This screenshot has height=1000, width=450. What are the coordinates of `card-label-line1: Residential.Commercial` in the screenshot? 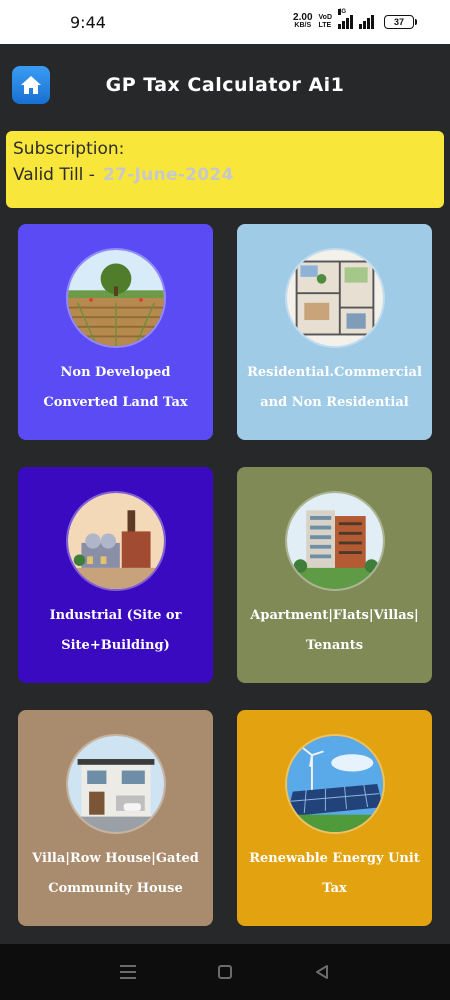 It's located at (334, 372).